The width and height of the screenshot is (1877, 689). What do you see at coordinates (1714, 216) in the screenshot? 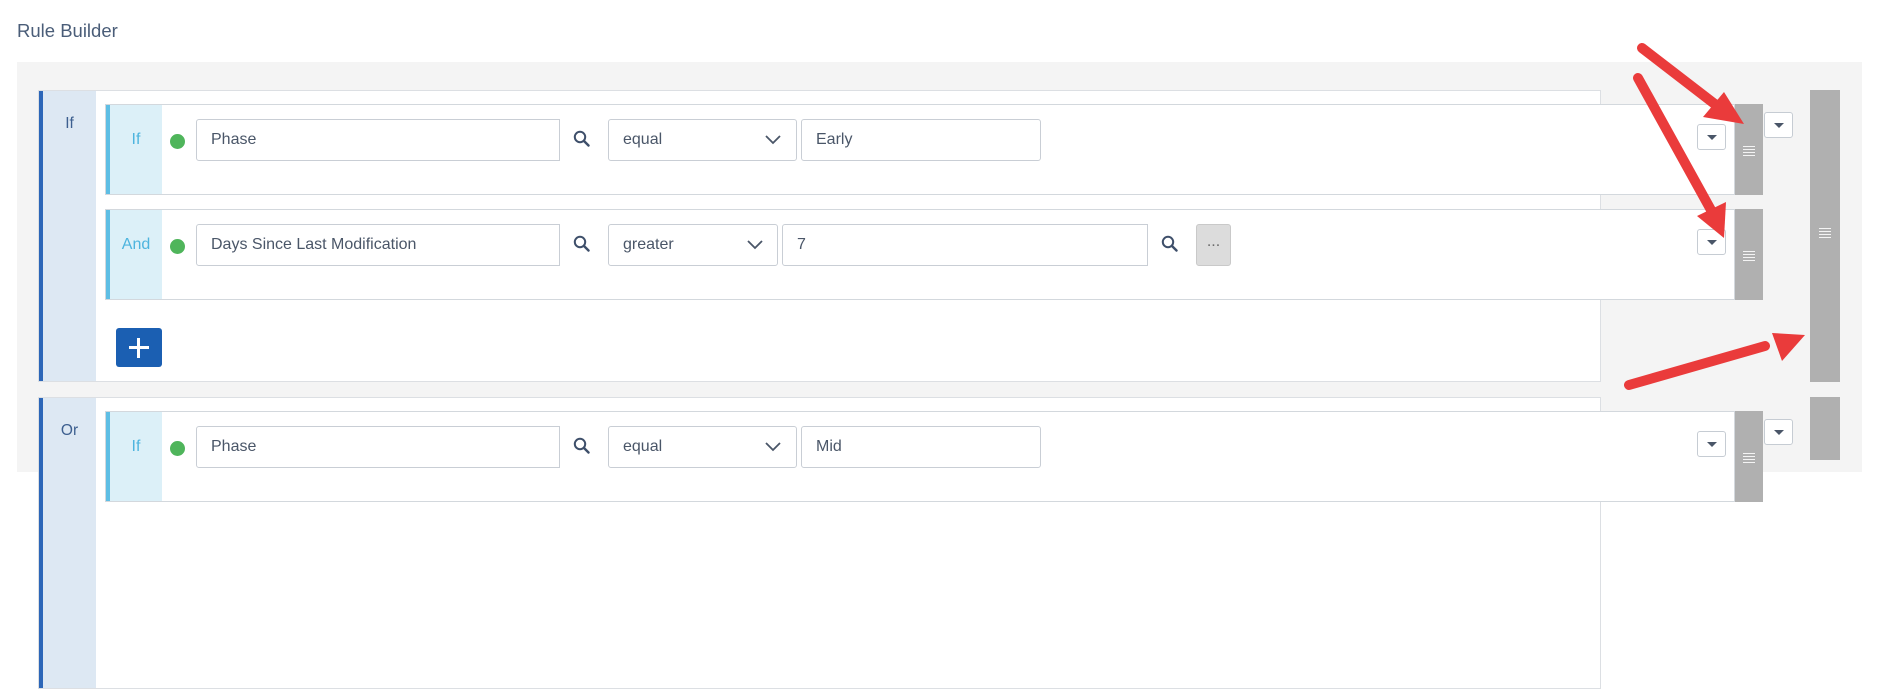
I see `annotation-arrows` at bounding box center [1714, 216].